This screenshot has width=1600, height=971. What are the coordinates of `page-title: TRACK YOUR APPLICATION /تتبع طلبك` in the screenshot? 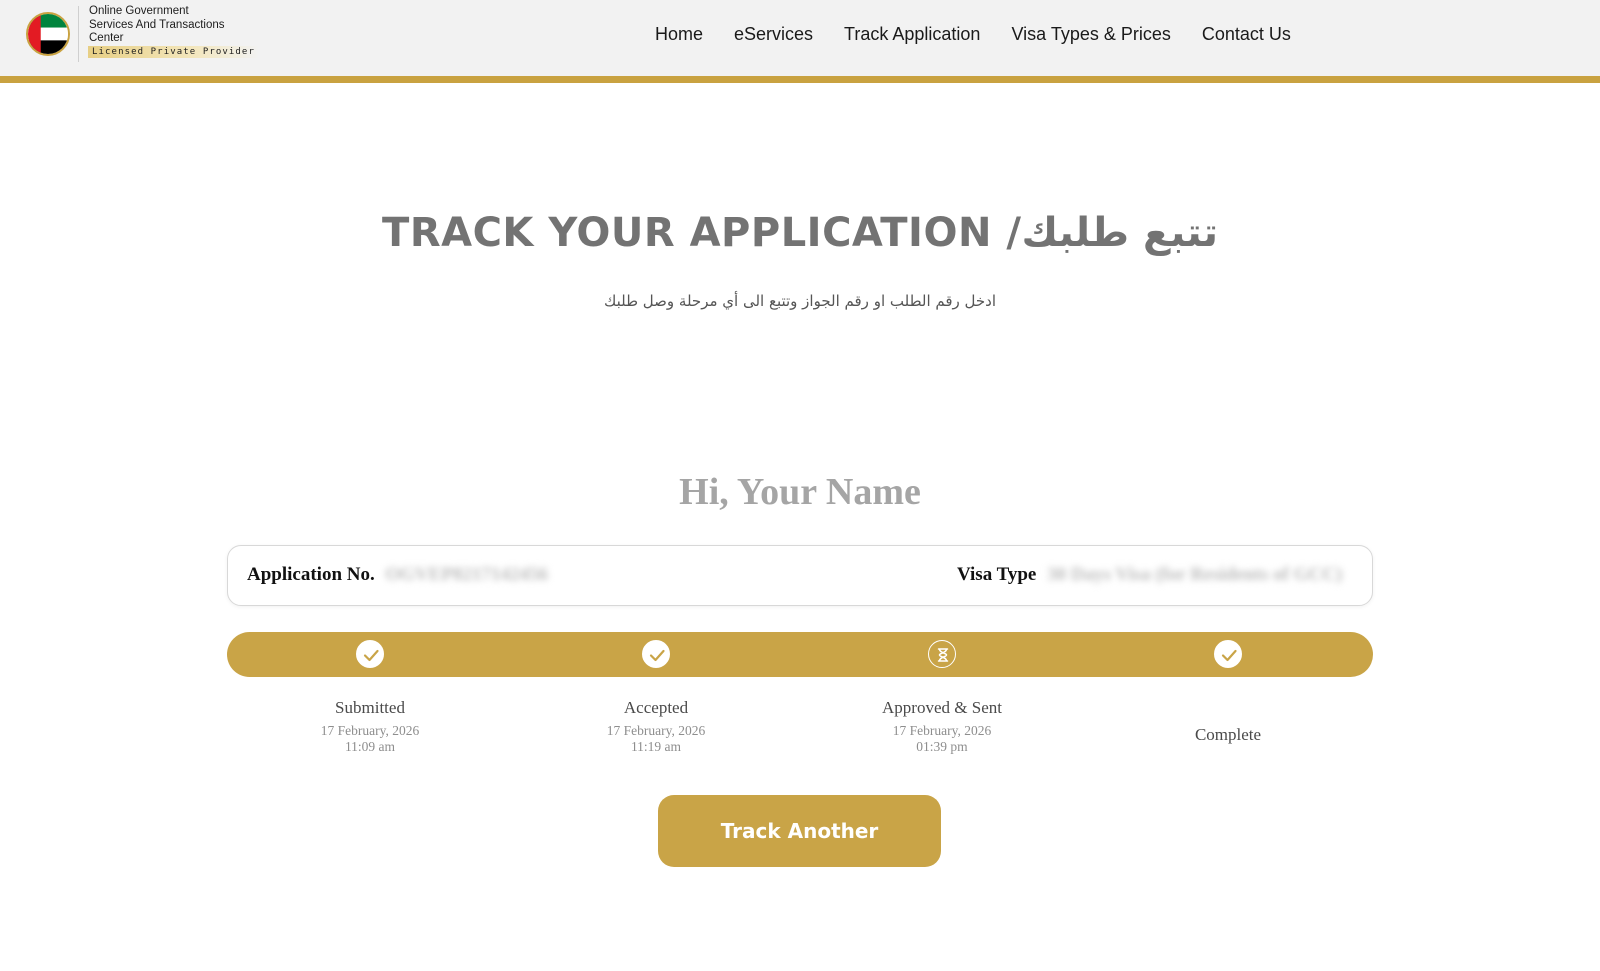 It's located at (800, 233).